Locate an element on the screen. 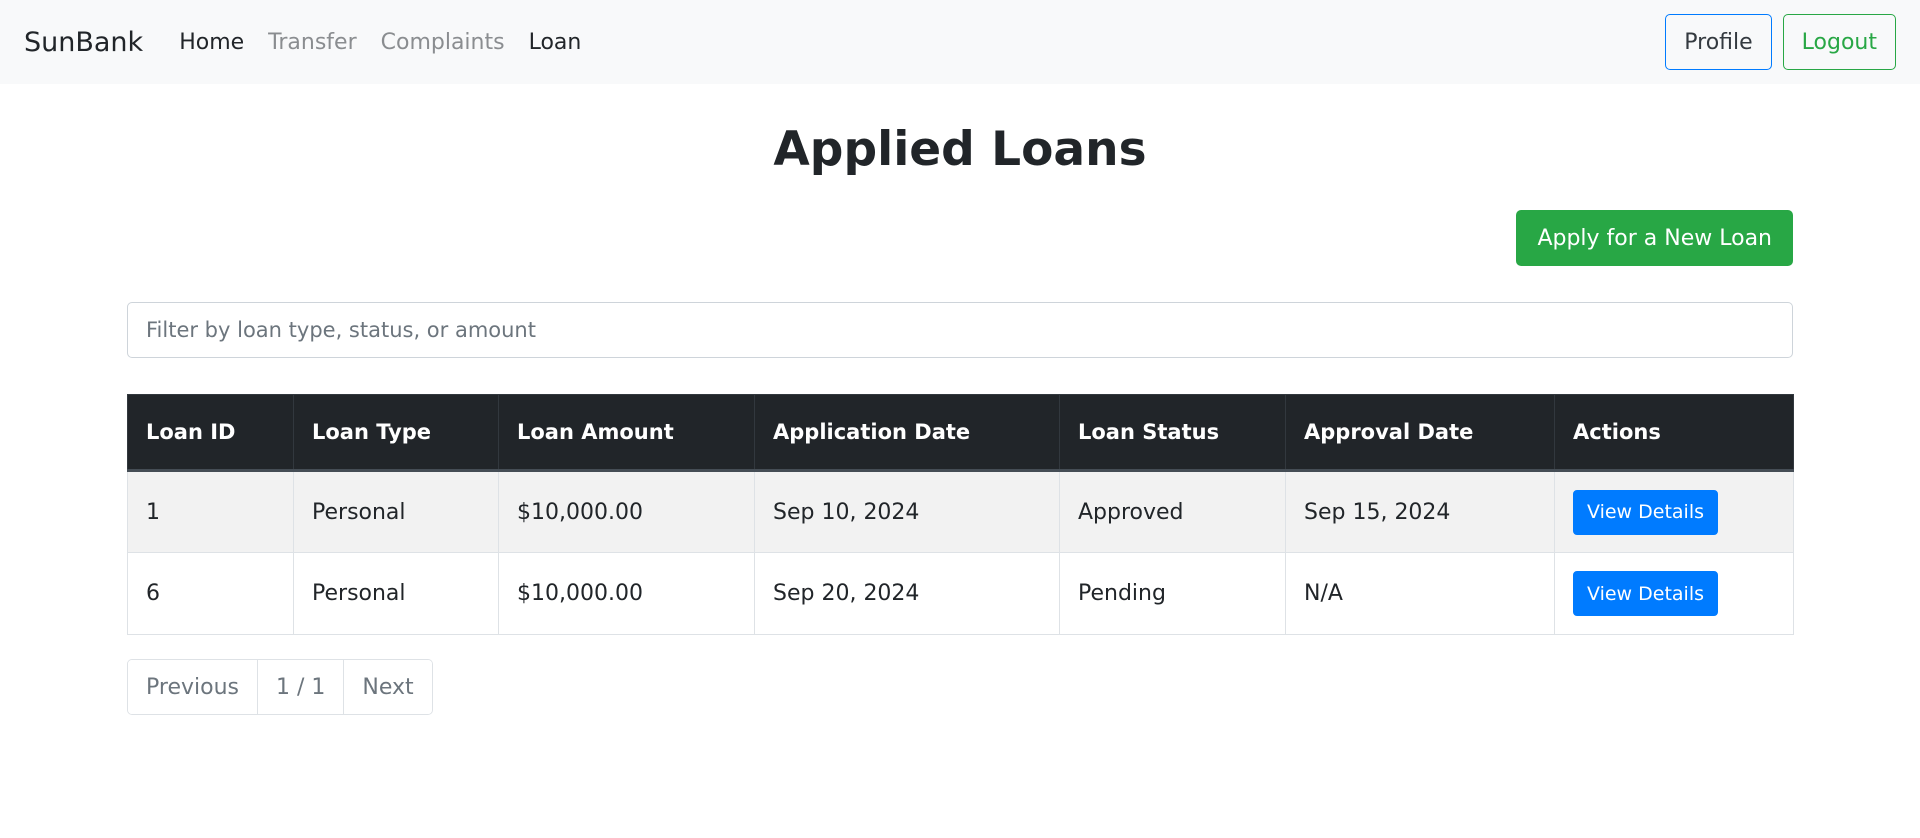 This screenshot has width=1920, height=838. brand-logo: SunBank is located at coordinates (83, 42).